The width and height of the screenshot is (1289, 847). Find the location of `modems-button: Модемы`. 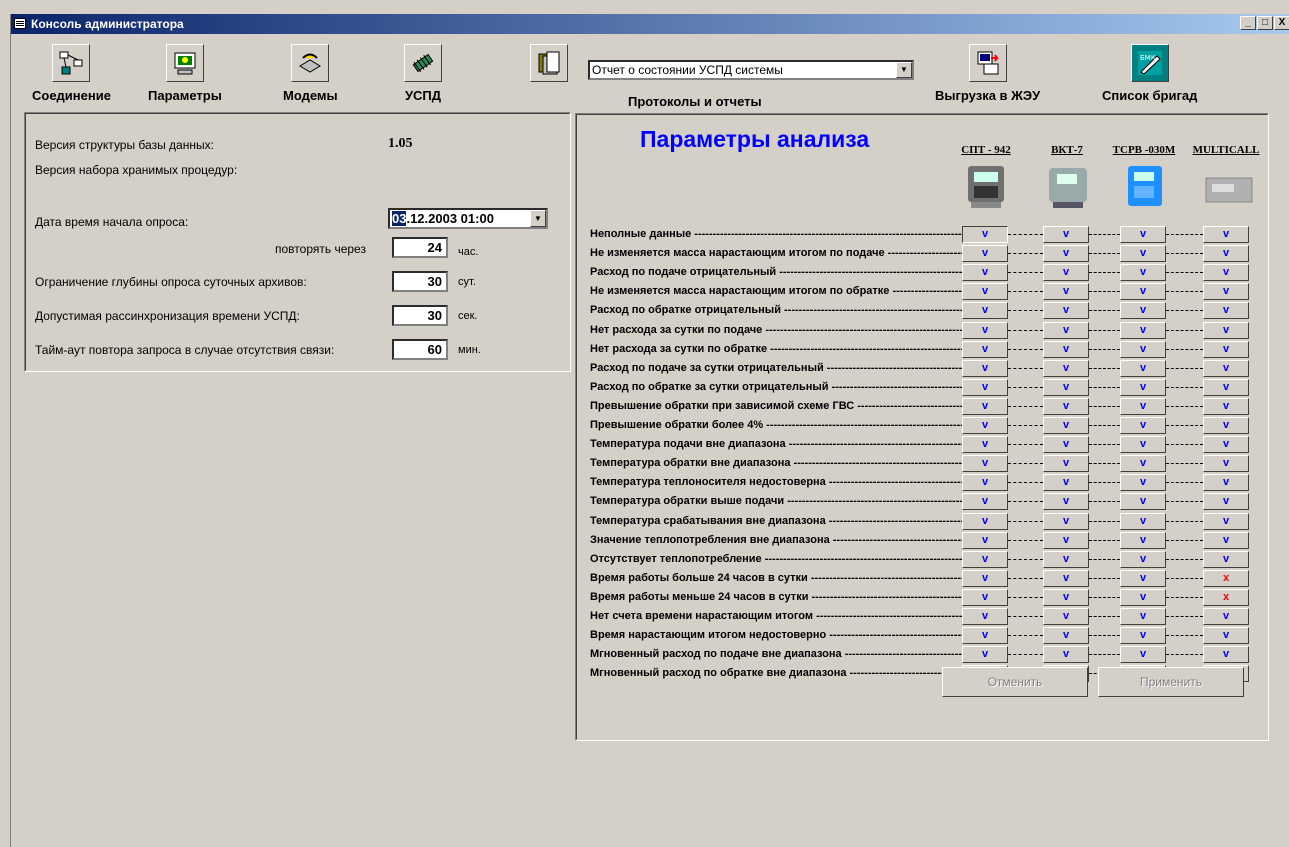

modems-button: Модемы is located at coordinates (310, 73).